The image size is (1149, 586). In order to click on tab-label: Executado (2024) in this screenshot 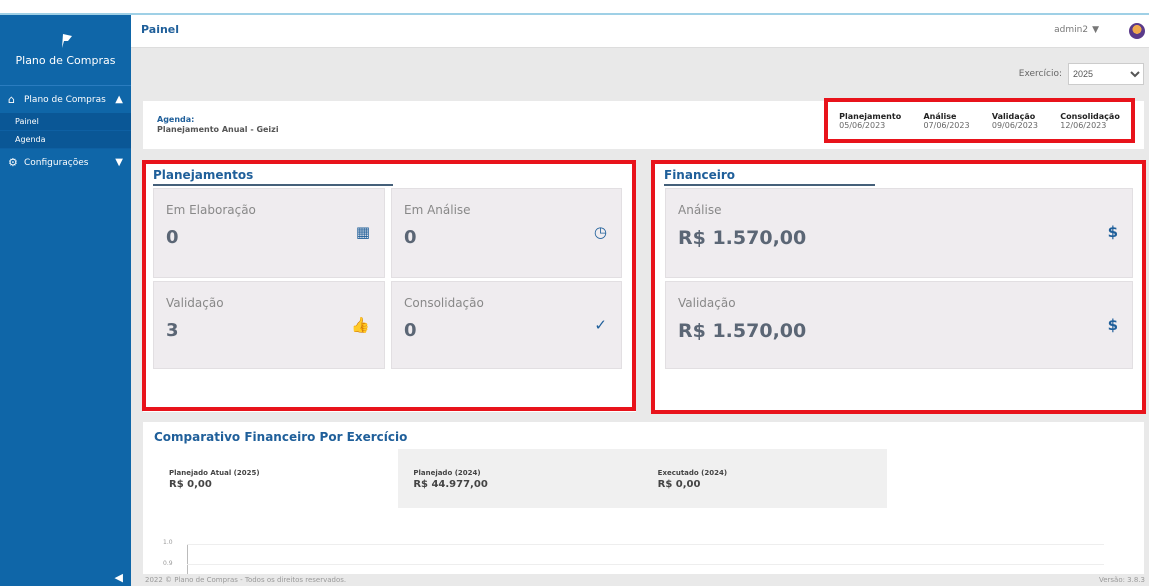, I will do `click(692, 473)`.